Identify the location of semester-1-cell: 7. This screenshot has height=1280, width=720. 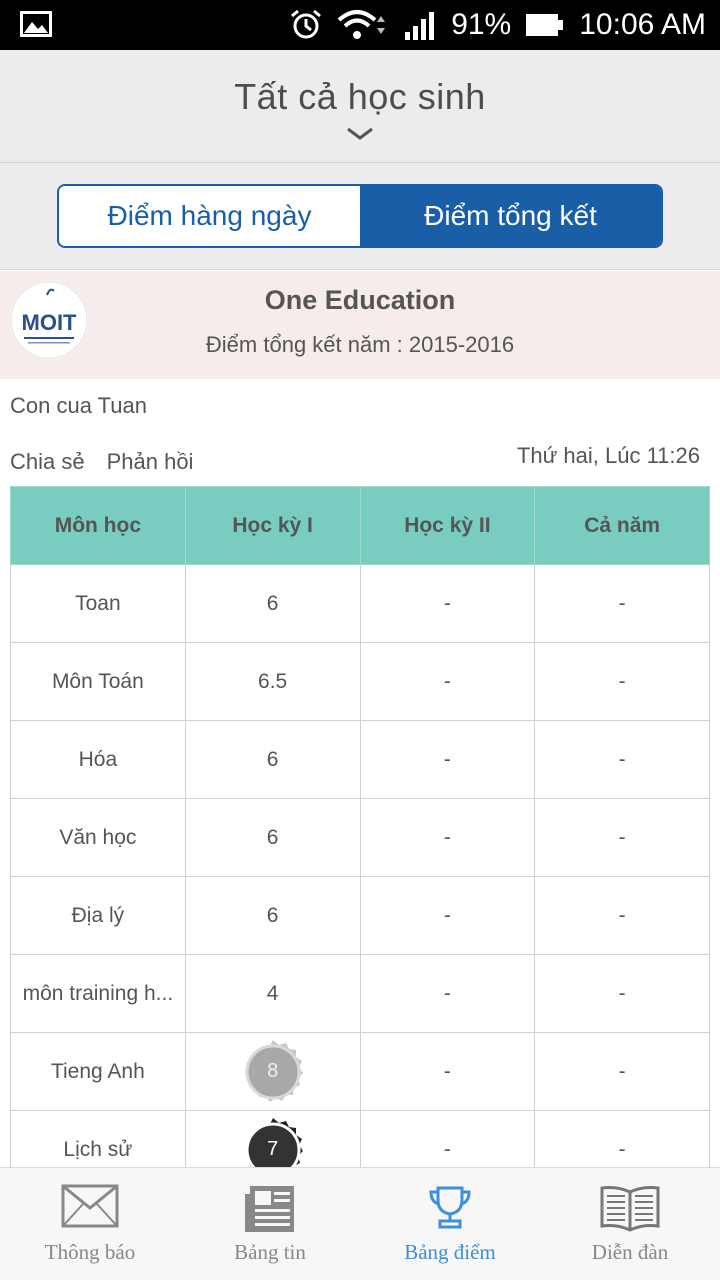
(272, 1138).